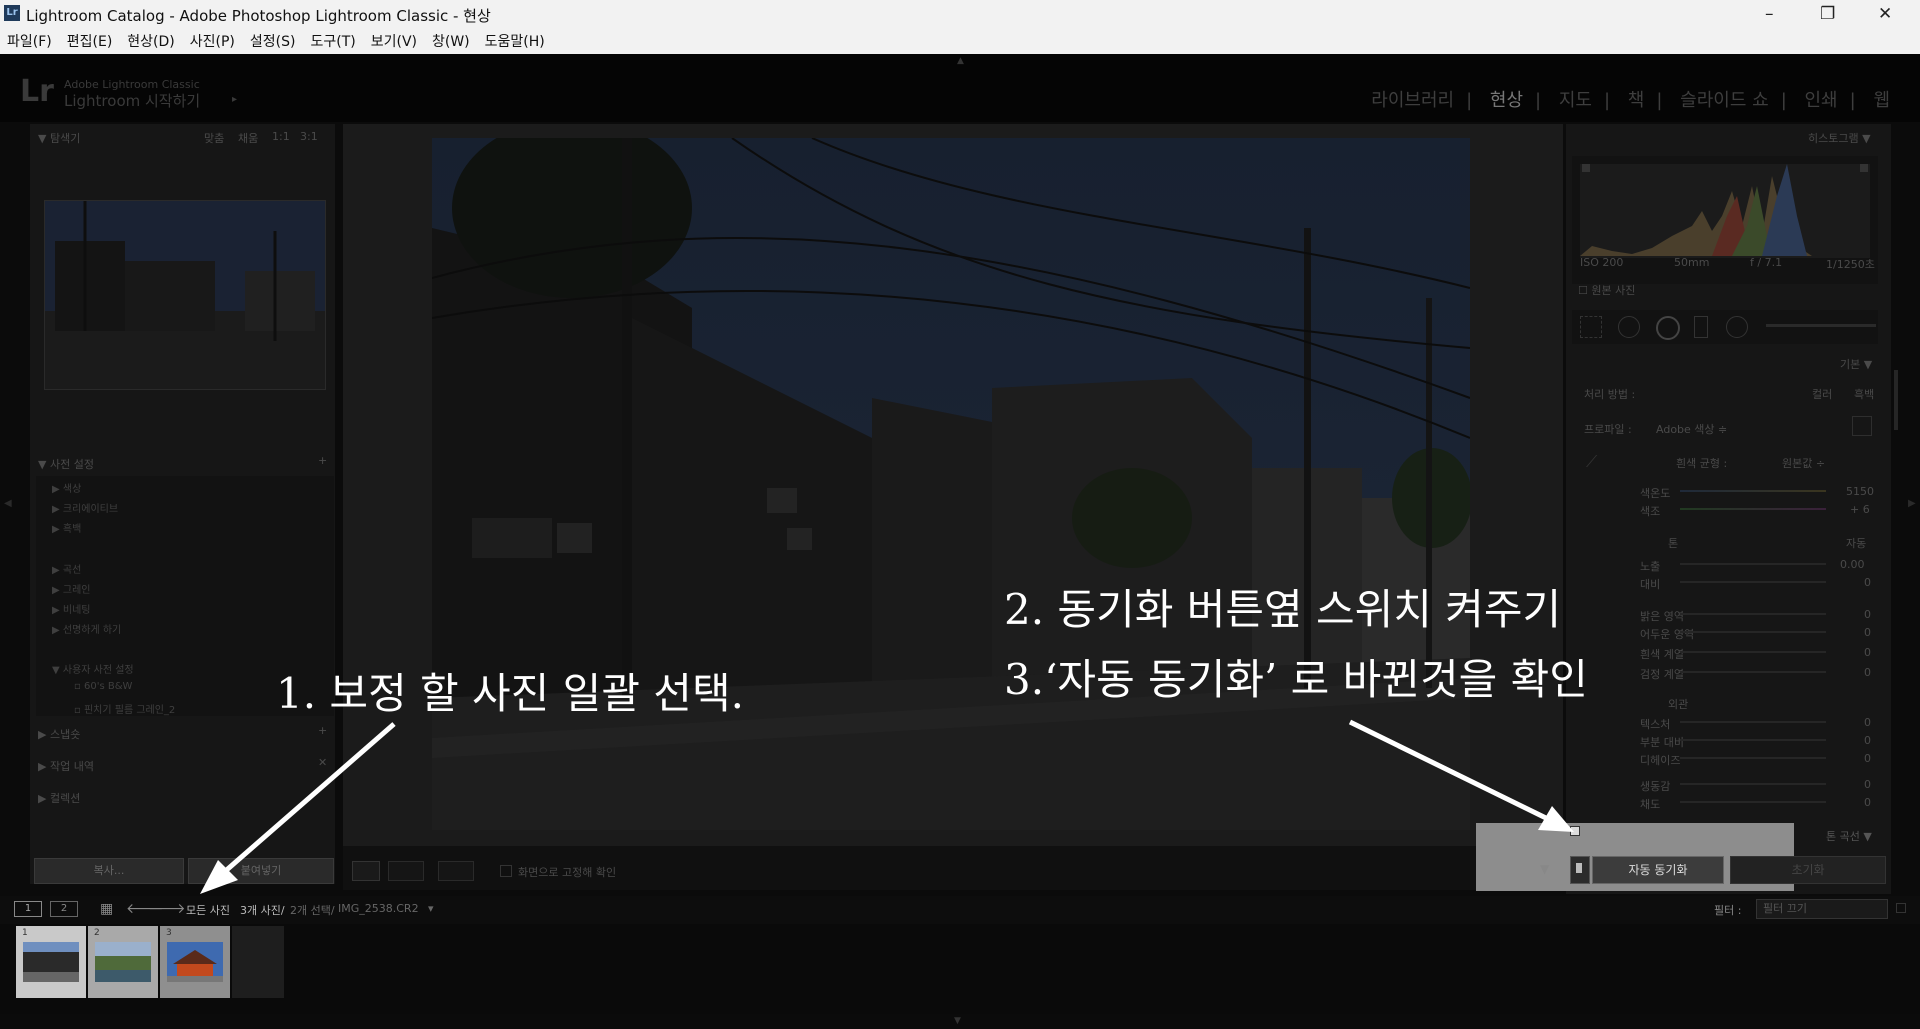  Describe the element at coordinates (887, 806) in the screenshot. I see `annotation-arrows` at that location.